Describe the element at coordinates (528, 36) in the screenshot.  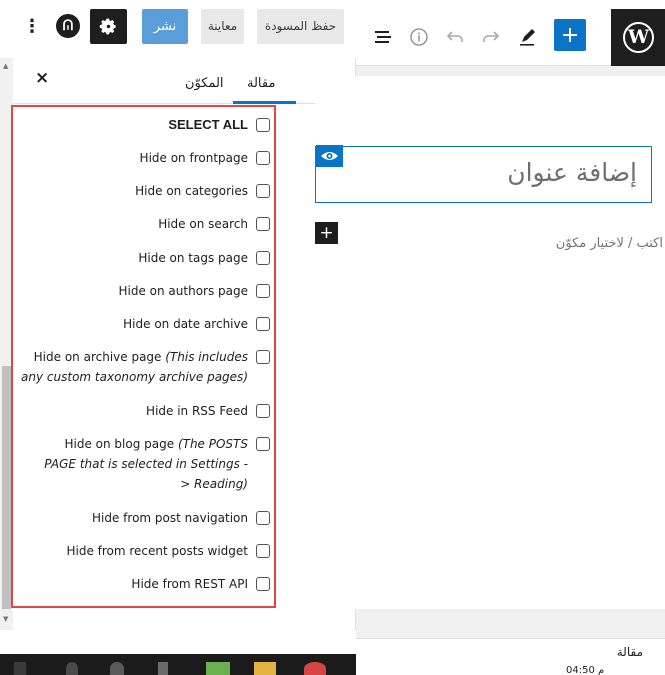
I see `pencil-icon` at that location.